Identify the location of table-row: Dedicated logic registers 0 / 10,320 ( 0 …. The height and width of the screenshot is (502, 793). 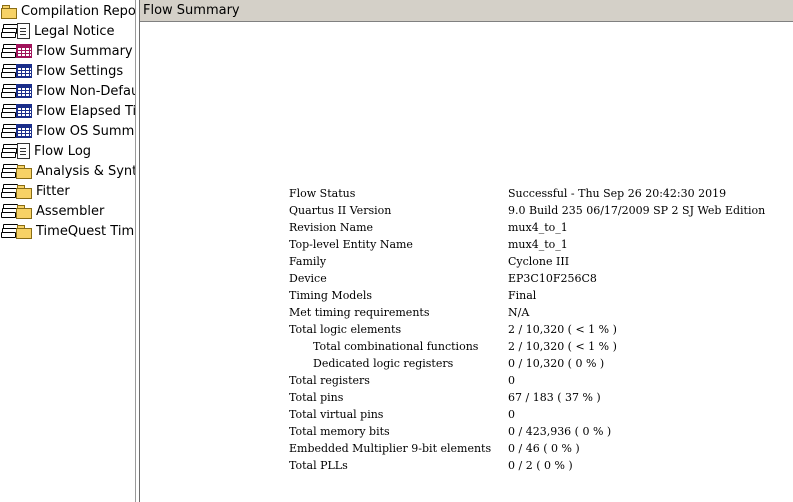
(541, 365).